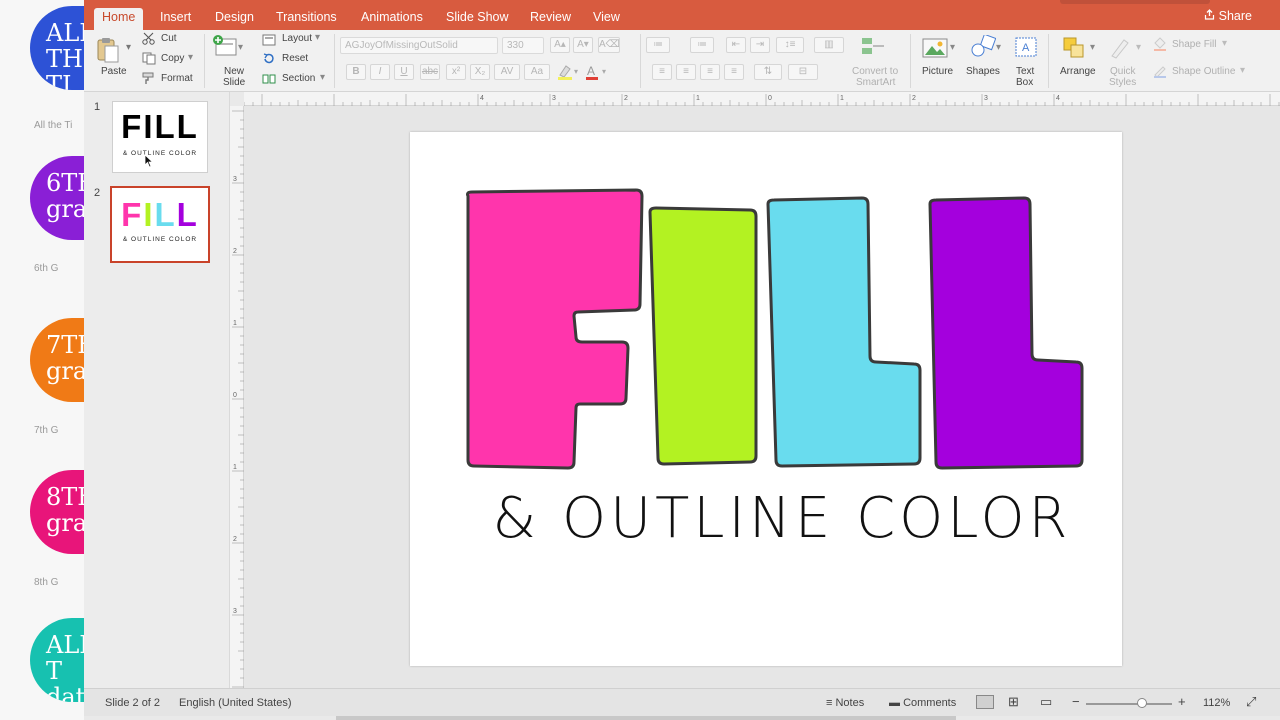 The image size is (1280, 720). I want to click on strikethrough-button: abc, so click(430, 72).